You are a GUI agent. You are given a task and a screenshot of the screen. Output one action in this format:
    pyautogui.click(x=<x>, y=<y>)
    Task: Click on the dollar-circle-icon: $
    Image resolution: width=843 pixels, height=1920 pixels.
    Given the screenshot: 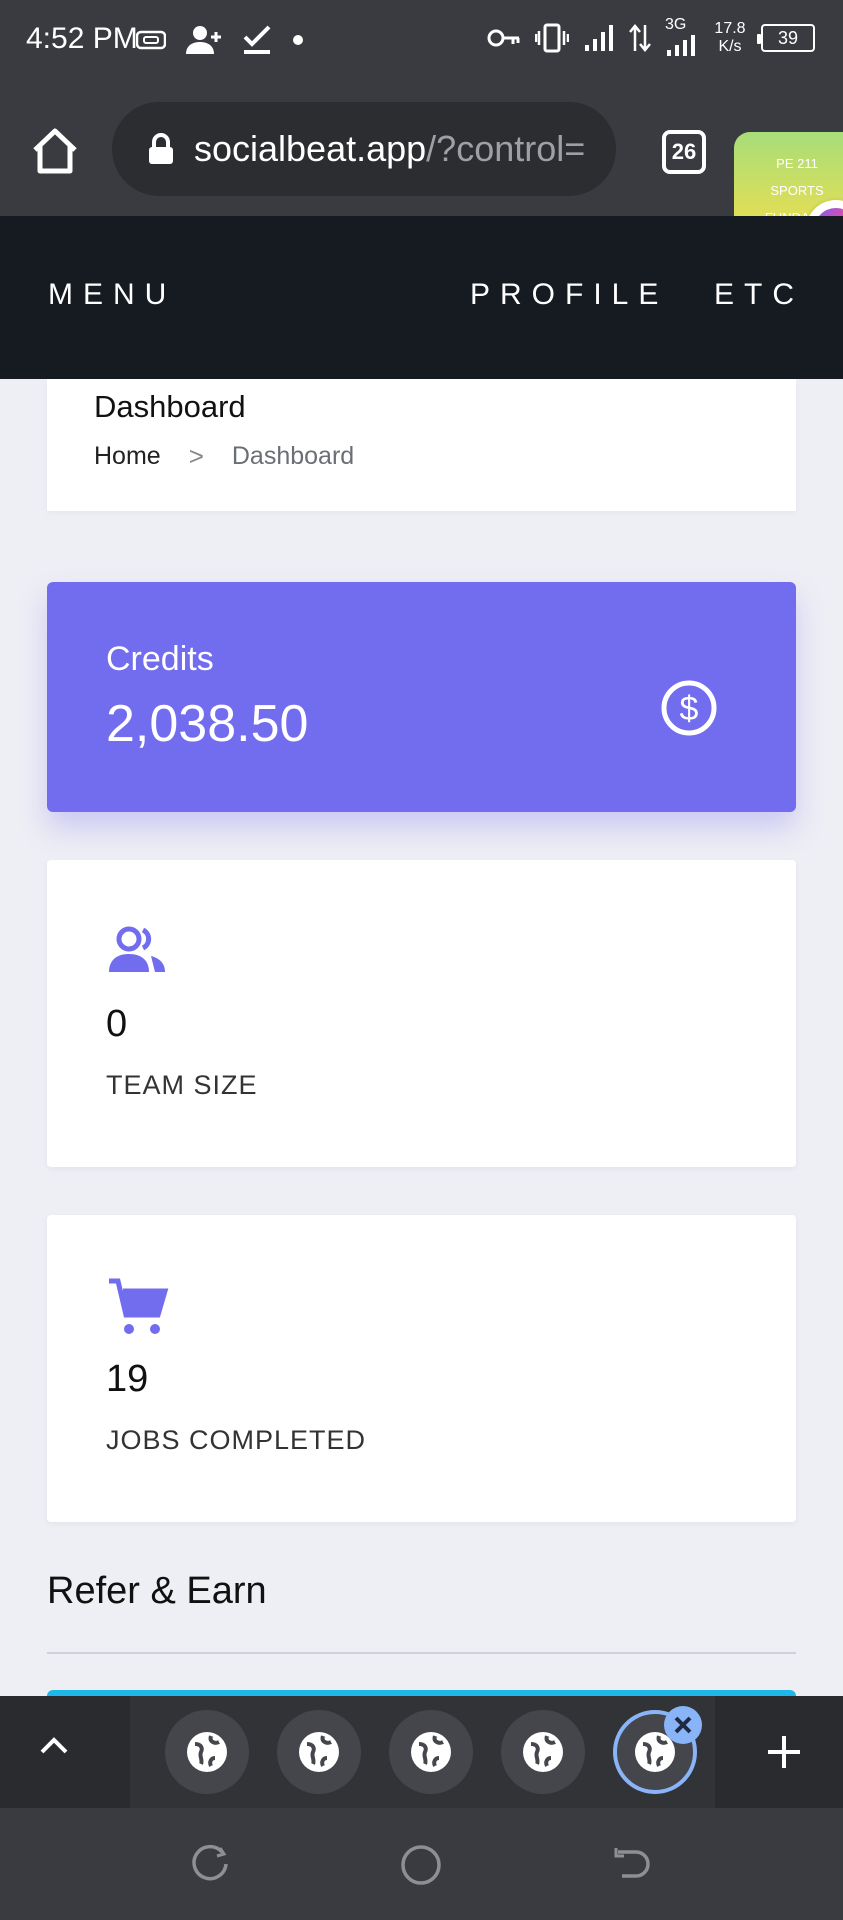 What is the action you would take?
    pyautogui.click(x=689, y=708)
    